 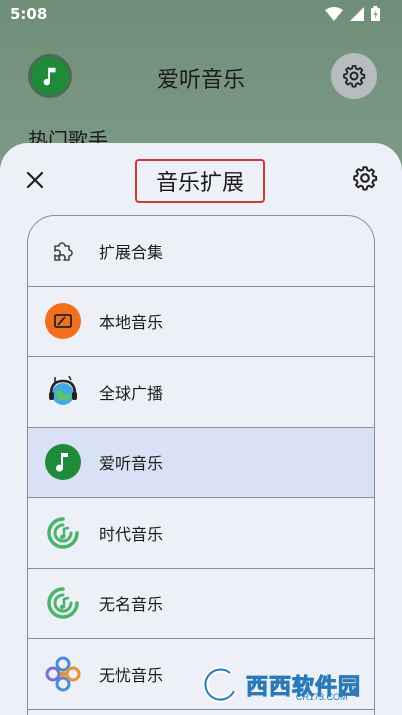 I want to click on wifi-icon, so click(x=334, y=13).